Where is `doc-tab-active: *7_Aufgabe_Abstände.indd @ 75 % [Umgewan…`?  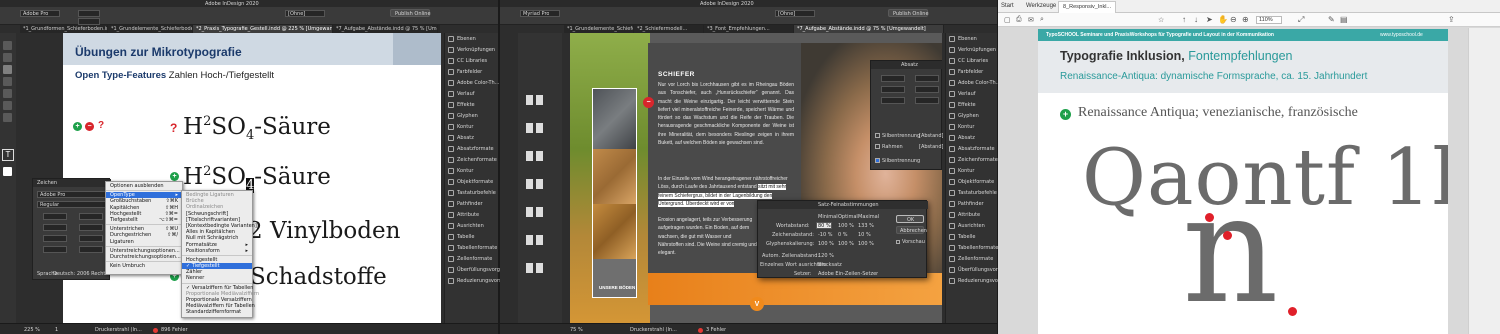 doc-tab-active: *7_Aufgabe_Abstände.indd @ 75 % [Umgewan… is located at coordinates (869, 29).